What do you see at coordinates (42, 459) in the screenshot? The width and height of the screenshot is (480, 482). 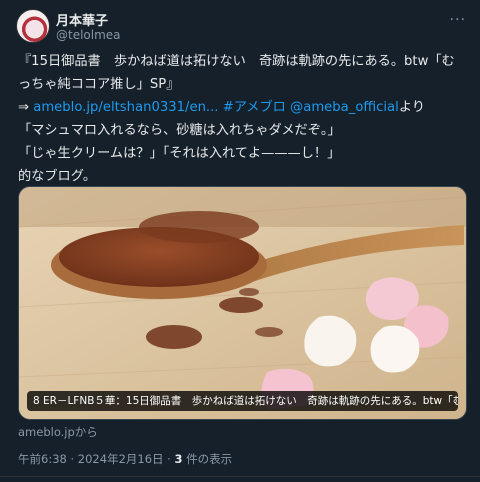 I see `tweet-time: 午前6:38` at bounding box center [42, 459].